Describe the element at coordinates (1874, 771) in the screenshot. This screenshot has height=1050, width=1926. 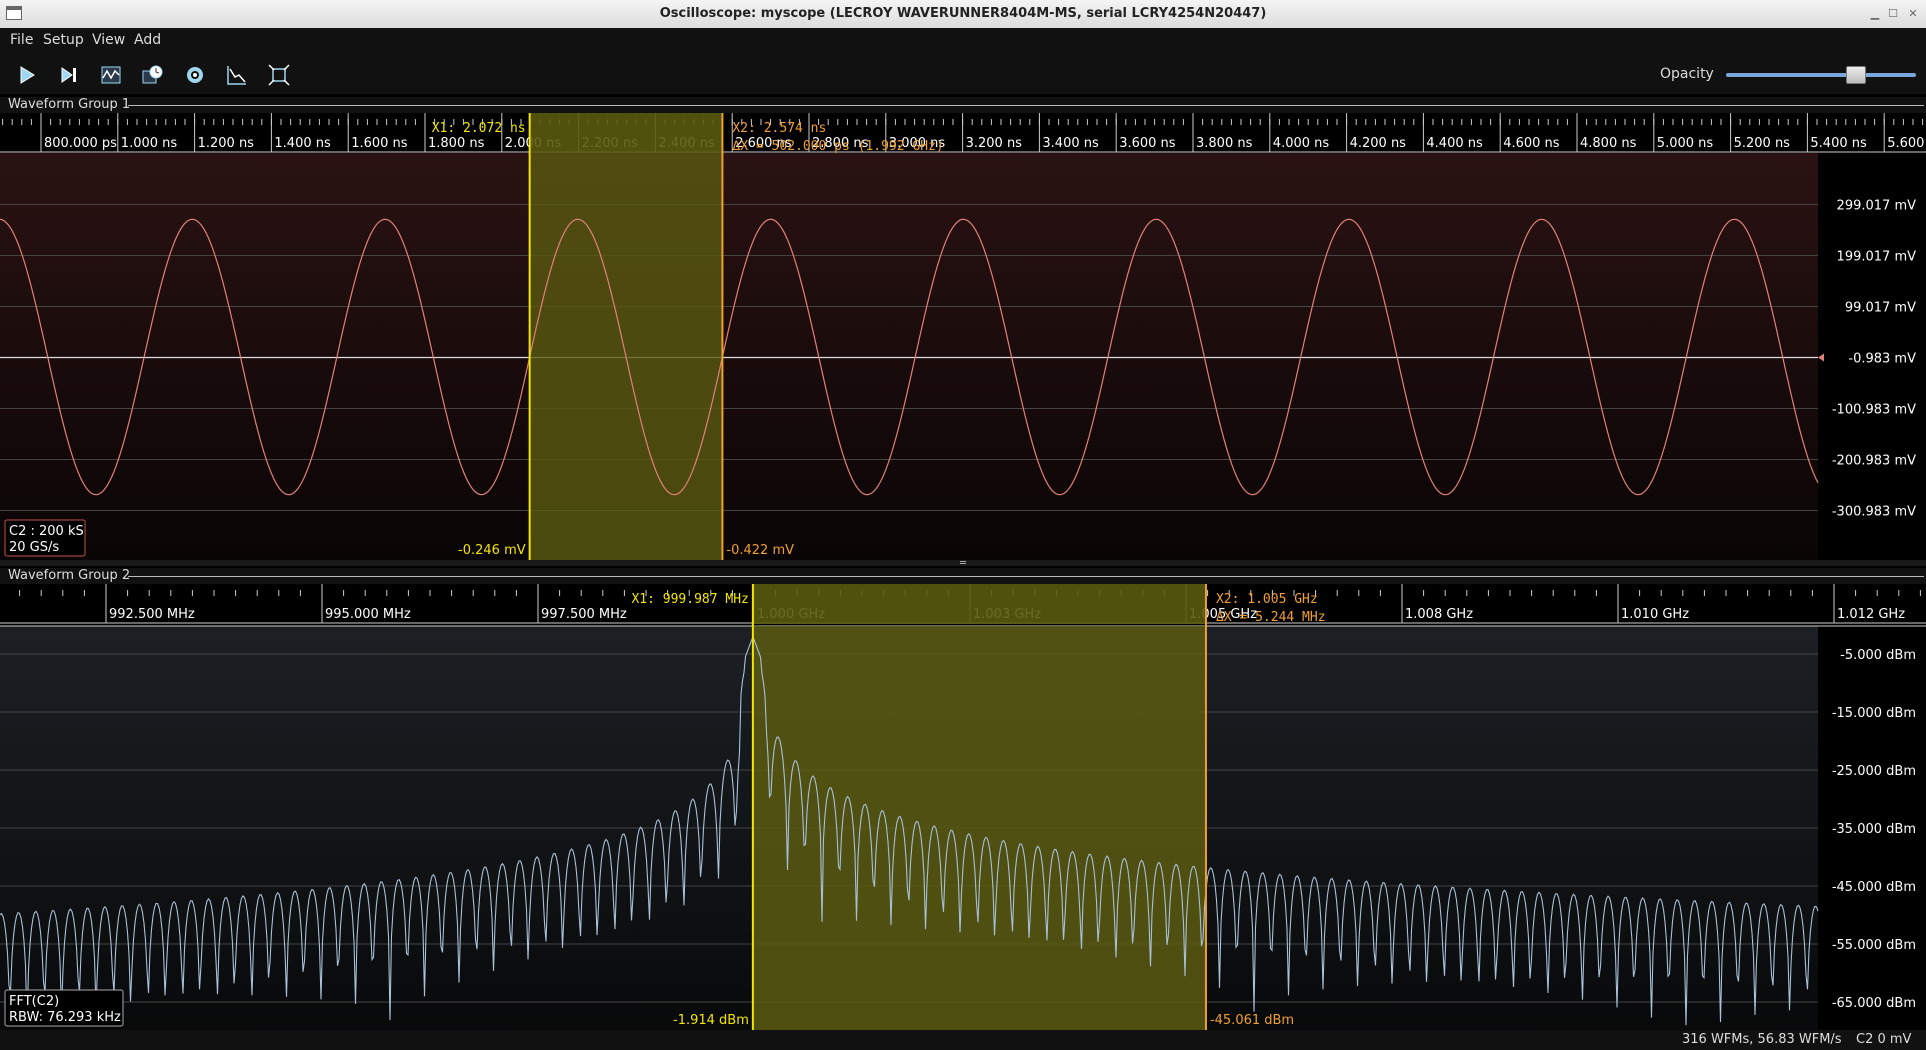
I see `y-tick-label: -25.000 dBm` at that location.